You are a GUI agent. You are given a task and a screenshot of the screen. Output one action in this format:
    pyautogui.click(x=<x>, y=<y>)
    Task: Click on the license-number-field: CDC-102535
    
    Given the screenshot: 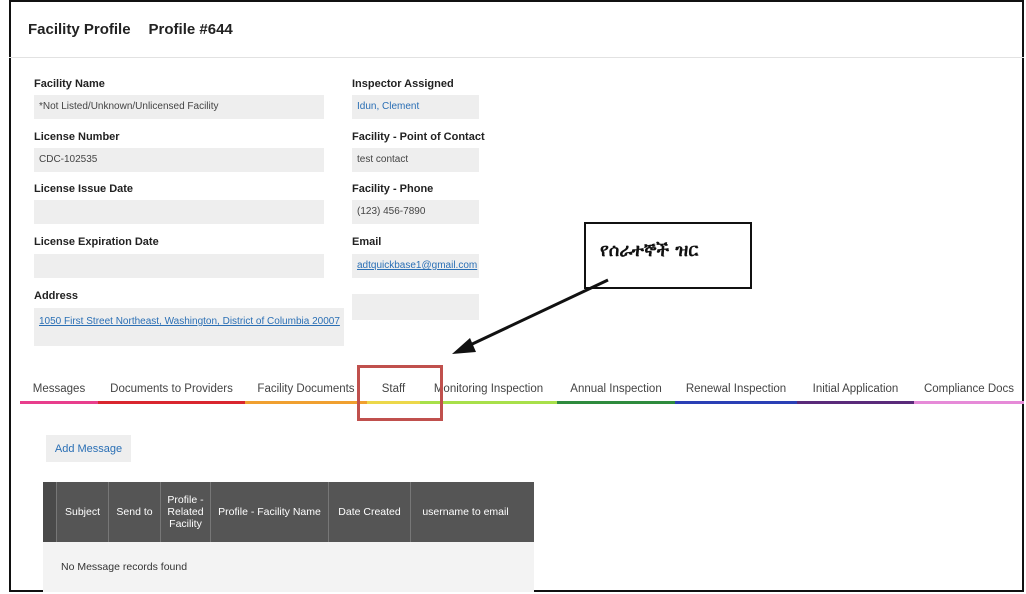 What is the action you would take?
    pyautogui.click(x=179, y=160)
    